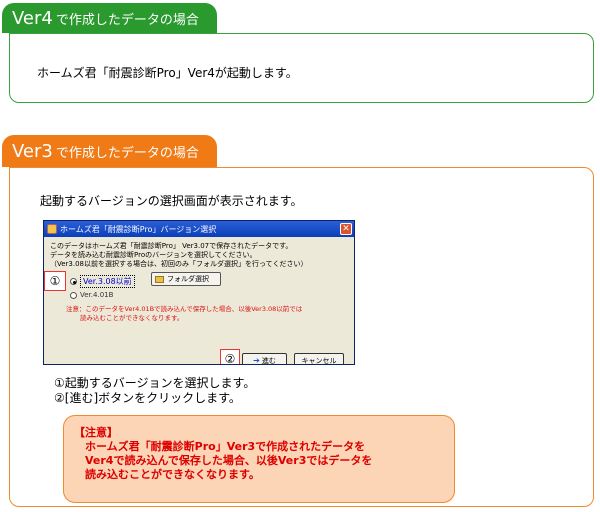 The image size is (600, 512). Describe the element at coordinates (97, 295) in the screenshot. I see `radio-option-ver4-label: Ver.4.01B` at that location.